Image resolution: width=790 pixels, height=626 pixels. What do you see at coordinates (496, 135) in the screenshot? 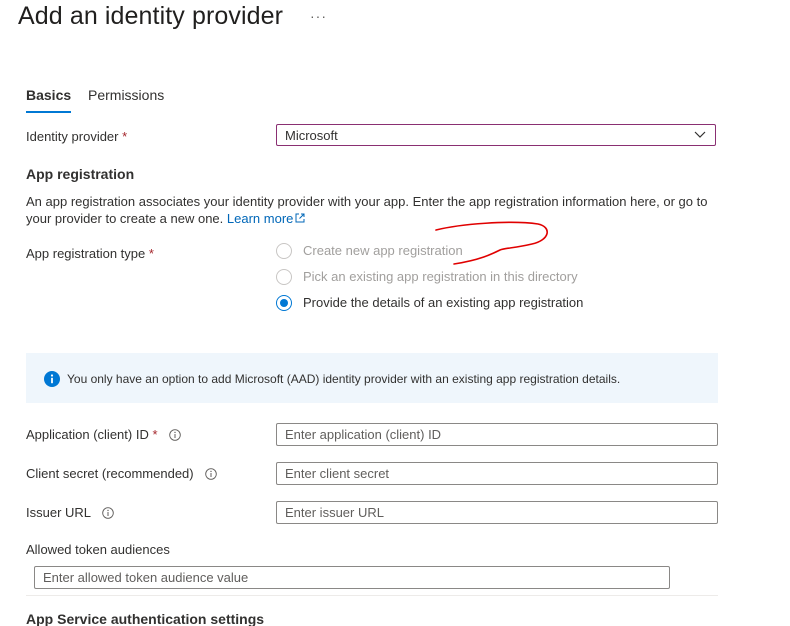
I see `identity-provider-select: Microsoft` at bounding box center [496, 135].